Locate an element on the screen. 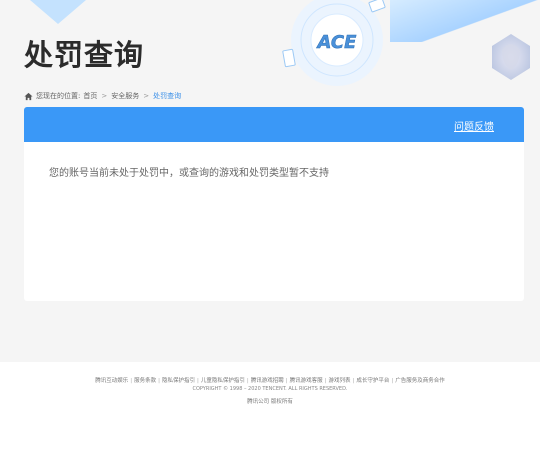 The image size is (540, 472). footer-link: 游戏列表 is located at coordinates (339, 381).